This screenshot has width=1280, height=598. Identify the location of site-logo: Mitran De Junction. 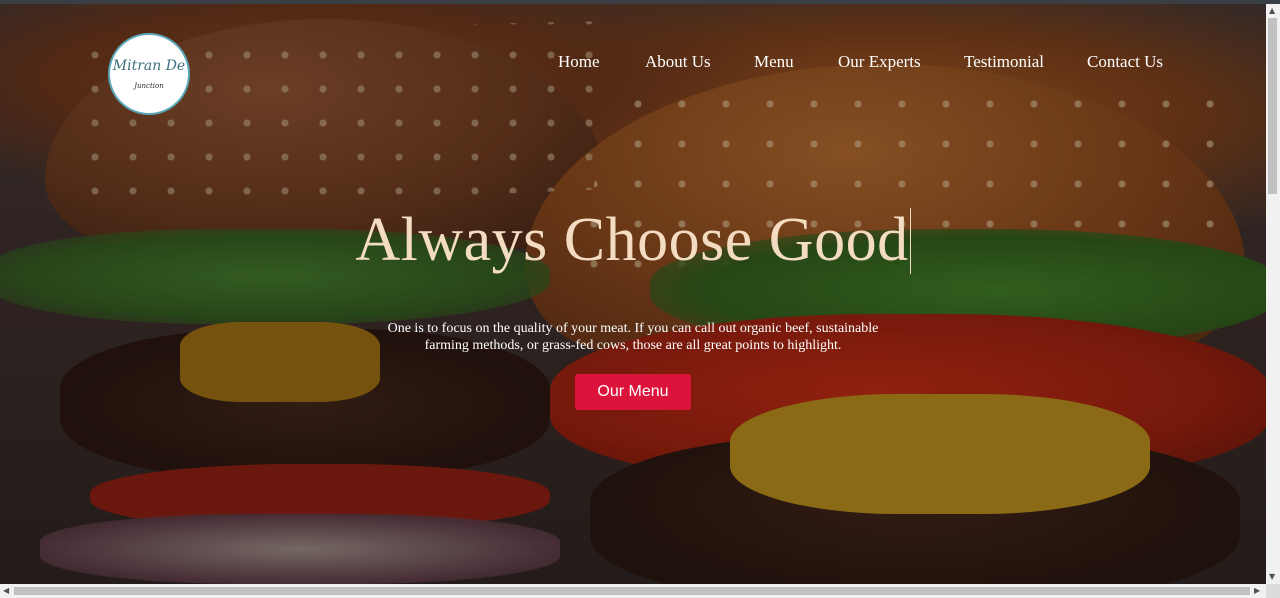
(149, 74).